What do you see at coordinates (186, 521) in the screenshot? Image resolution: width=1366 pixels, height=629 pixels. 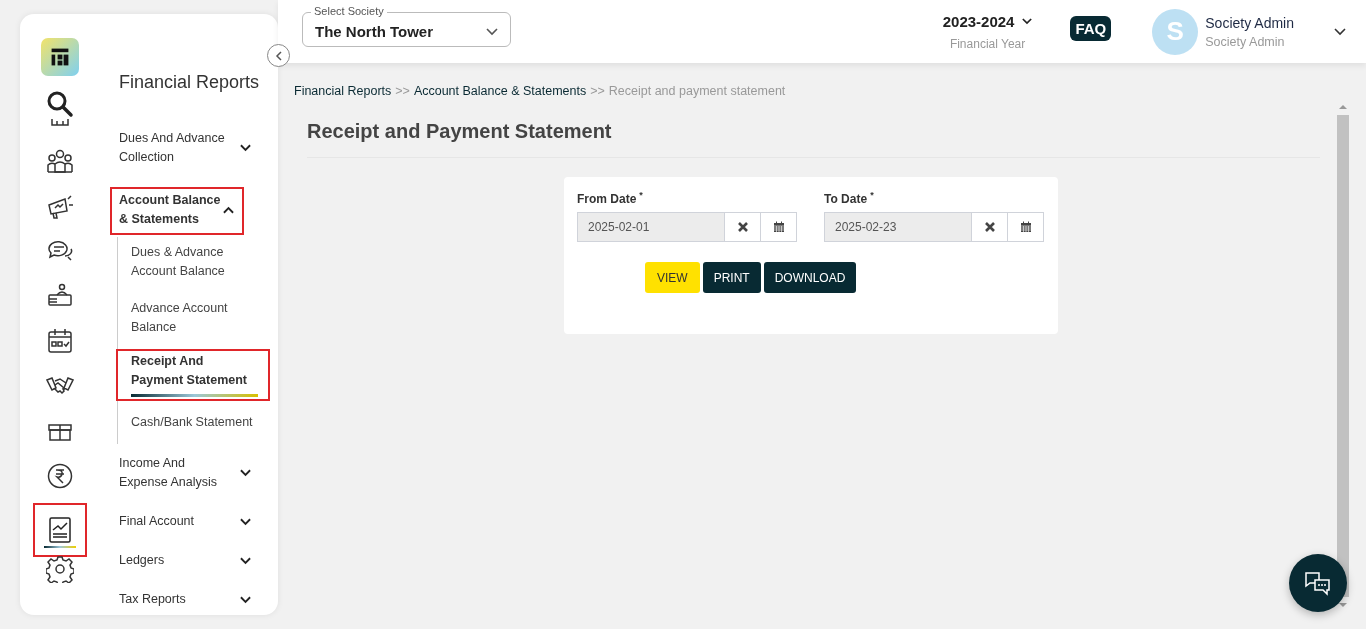 I see `menu-group: Final Account` at bounding box center [186, 521].